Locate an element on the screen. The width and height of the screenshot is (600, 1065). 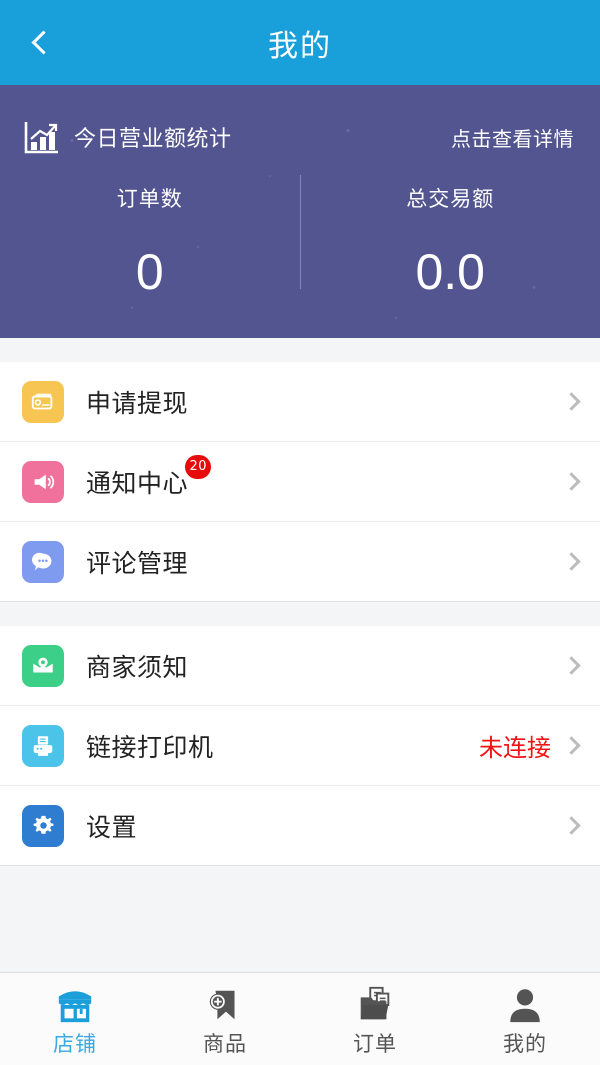
order-folder-icon is located at coordinates (375, 1003).